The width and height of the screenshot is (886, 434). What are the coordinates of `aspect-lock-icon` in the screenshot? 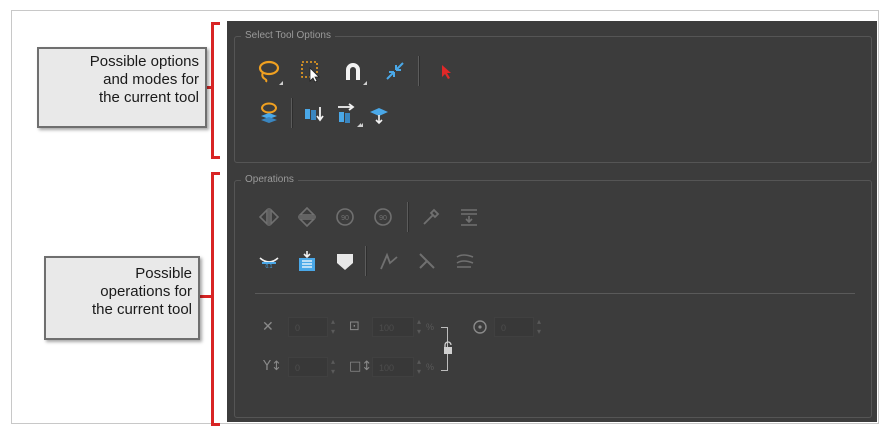 It's located at (448, 348).